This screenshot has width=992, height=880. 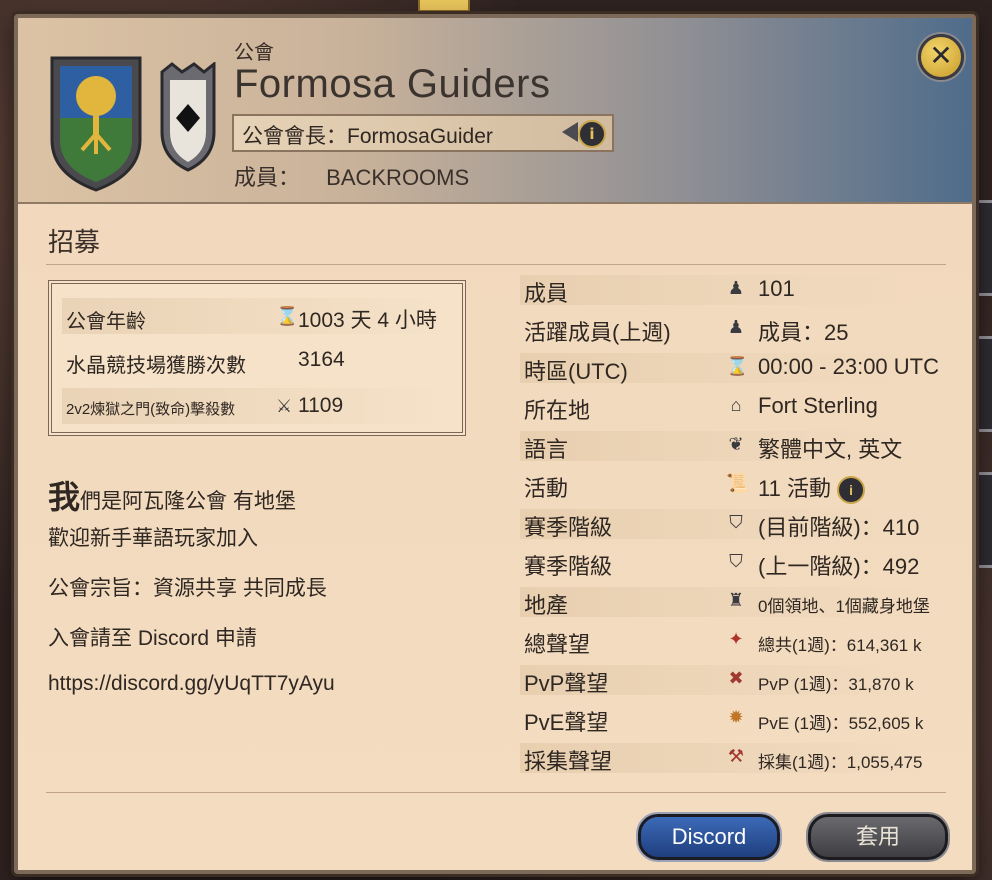 What do you see at coordinates (736, 405) in the screenshot?
I see `home-icon: ⌂` at bounding box center [736, 405].